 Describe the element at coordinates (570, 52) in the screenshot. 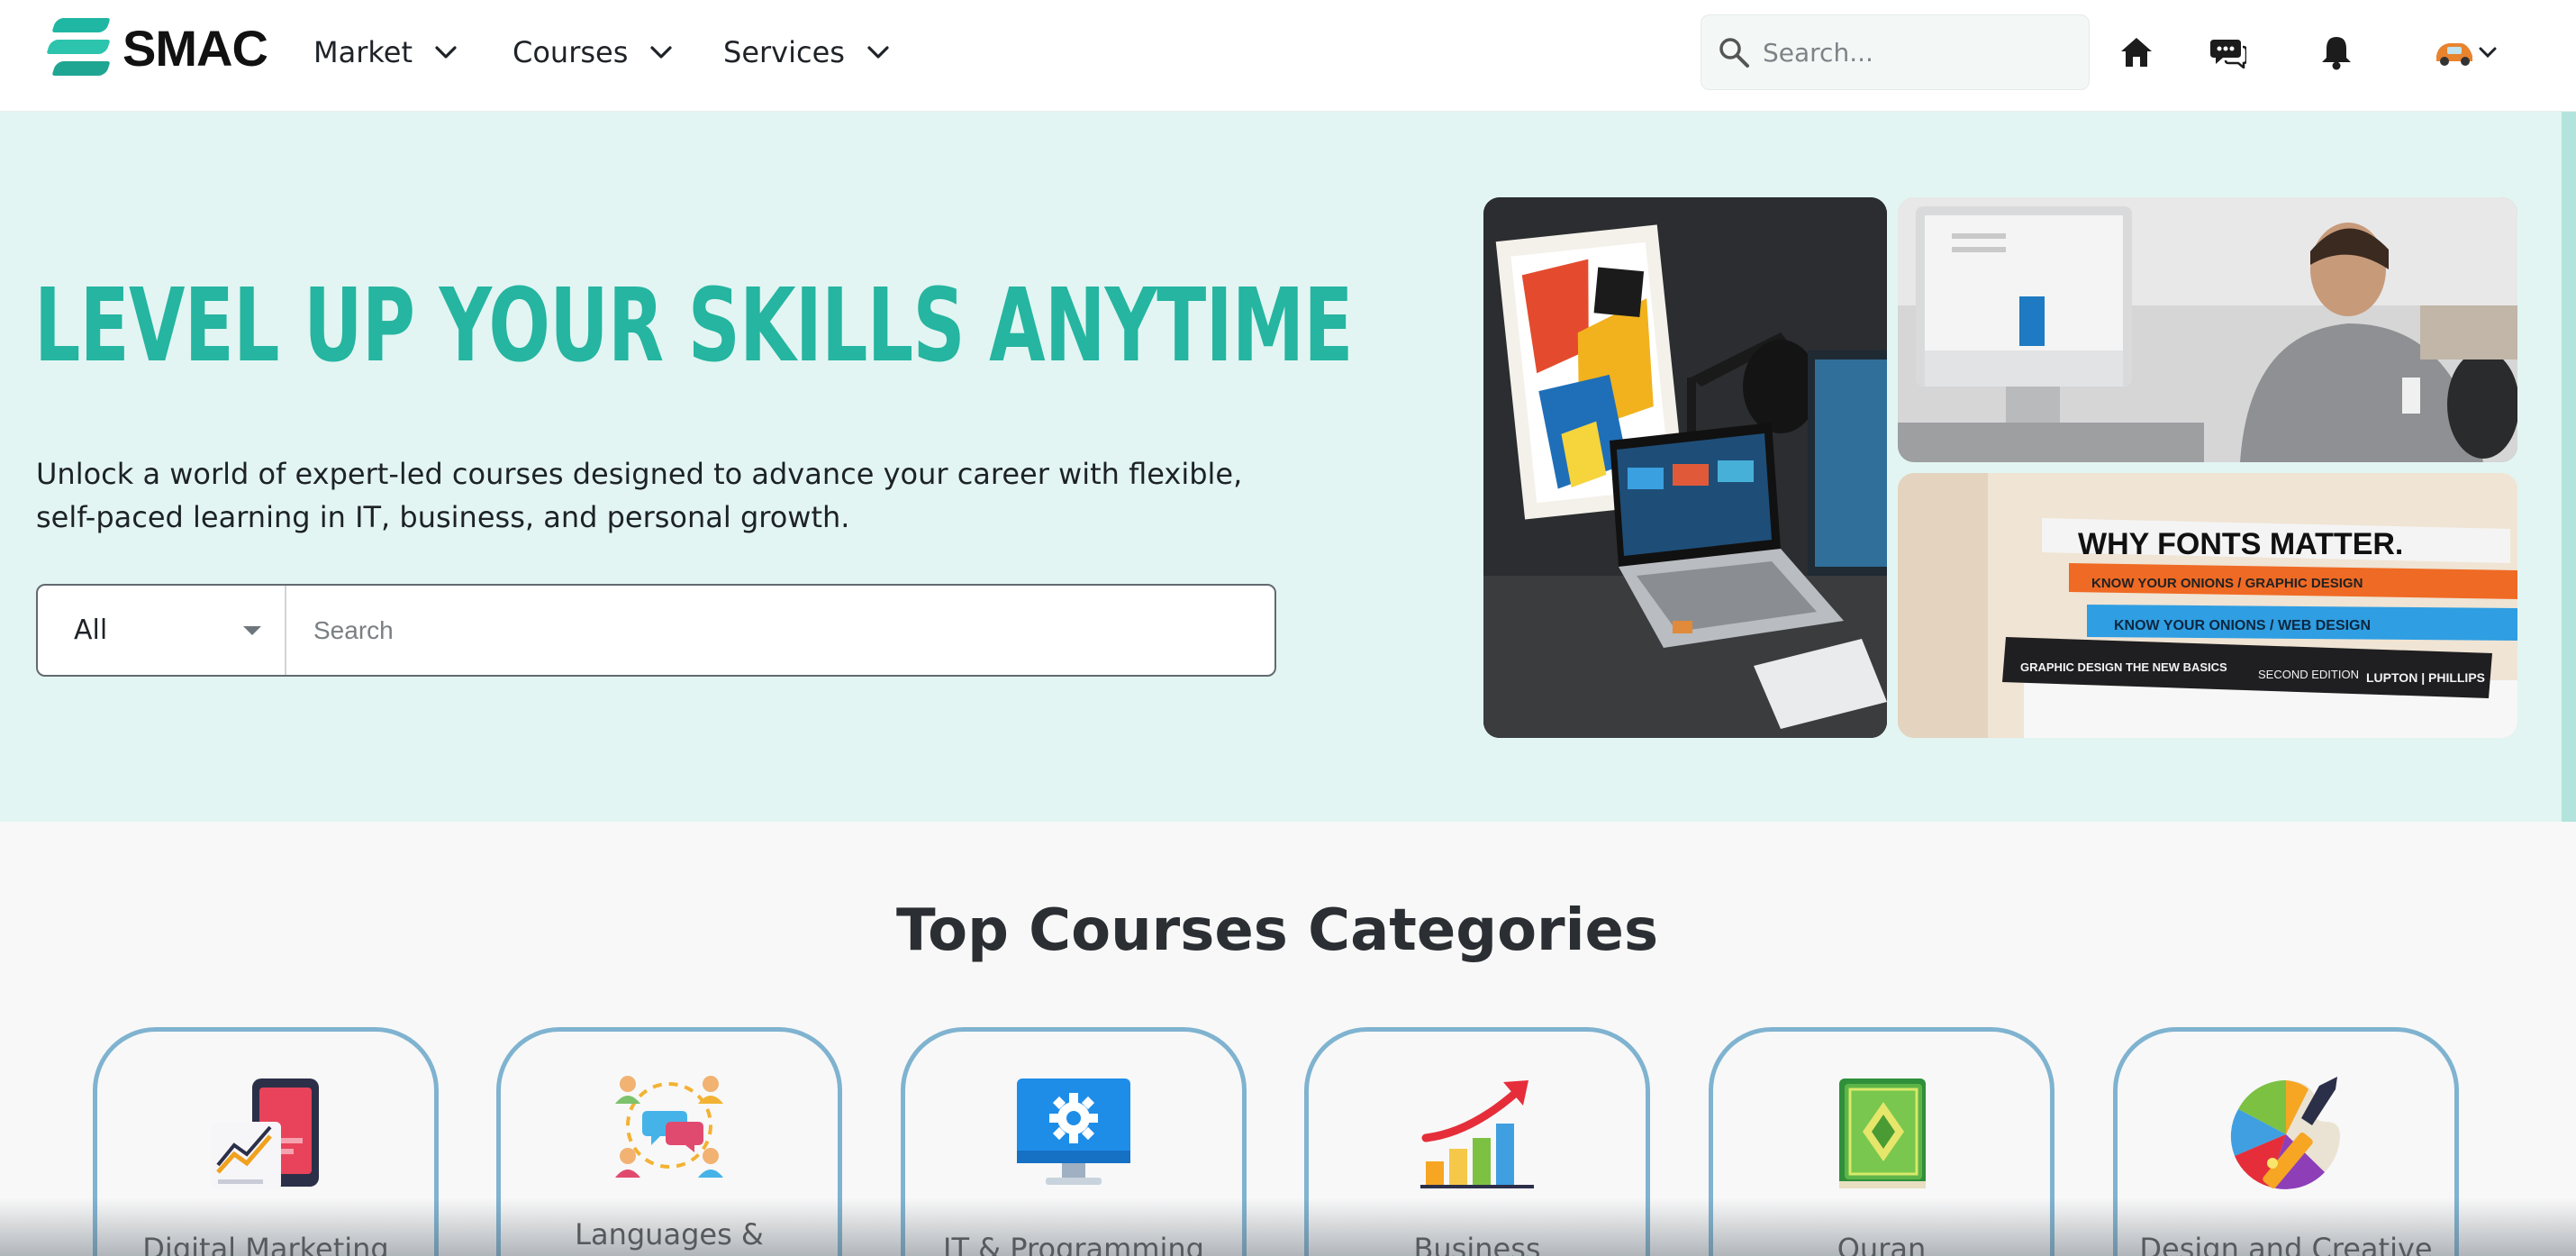

I see `nav-courses-label: Courses` at that location.